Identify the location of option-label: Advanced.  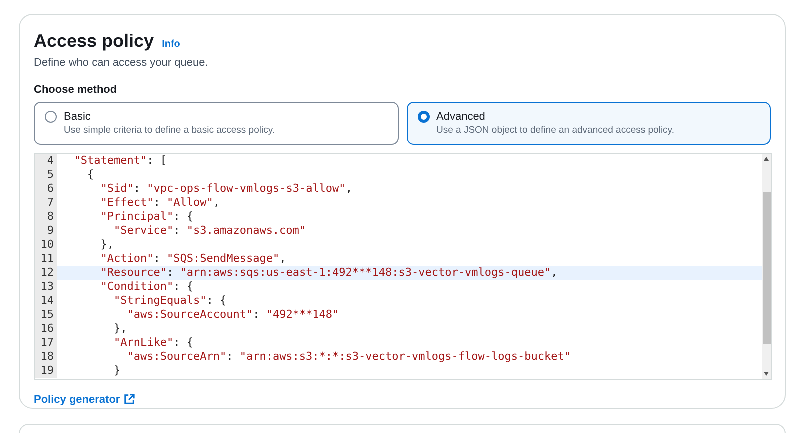
(461, 117).